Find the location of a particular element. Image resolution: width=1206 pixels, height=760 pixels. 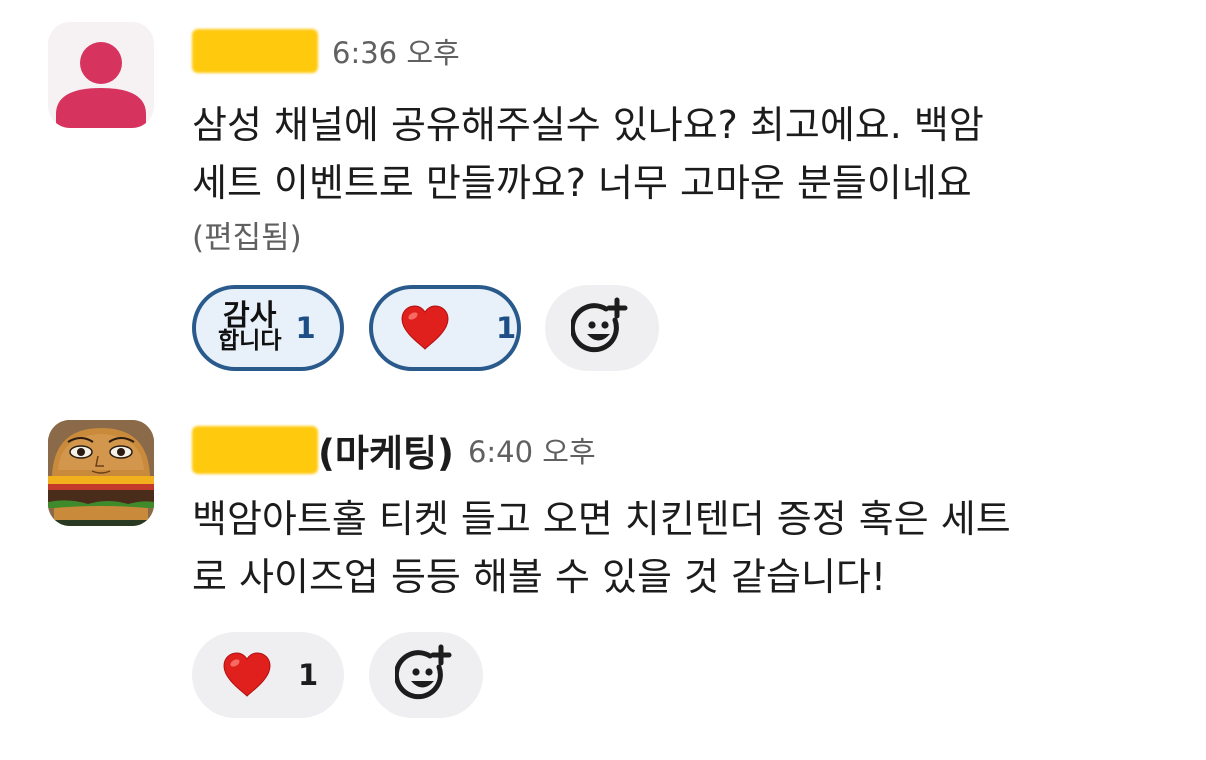

message-timestamp: 6:36 오후 is located at coordinates (396, 51).